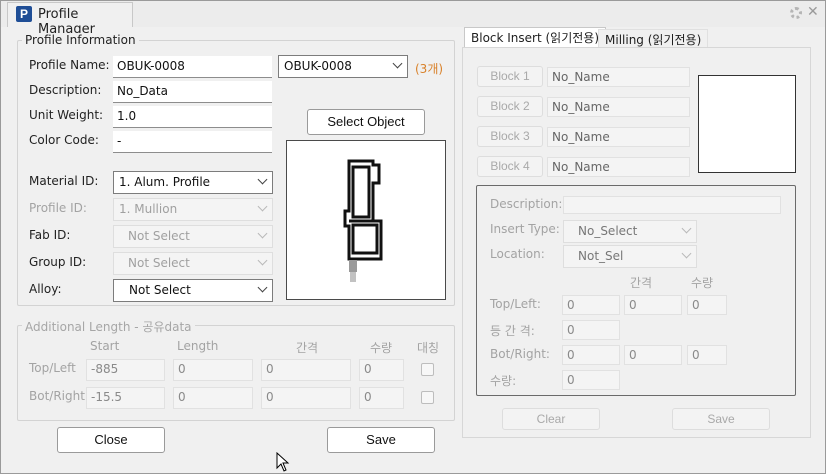 The image size is (826, 474). What do you see at coordinates (57, 396) in the screenshot?
I see `row-label-bot-right: Bot/Right` at bounding box center [57, 396].